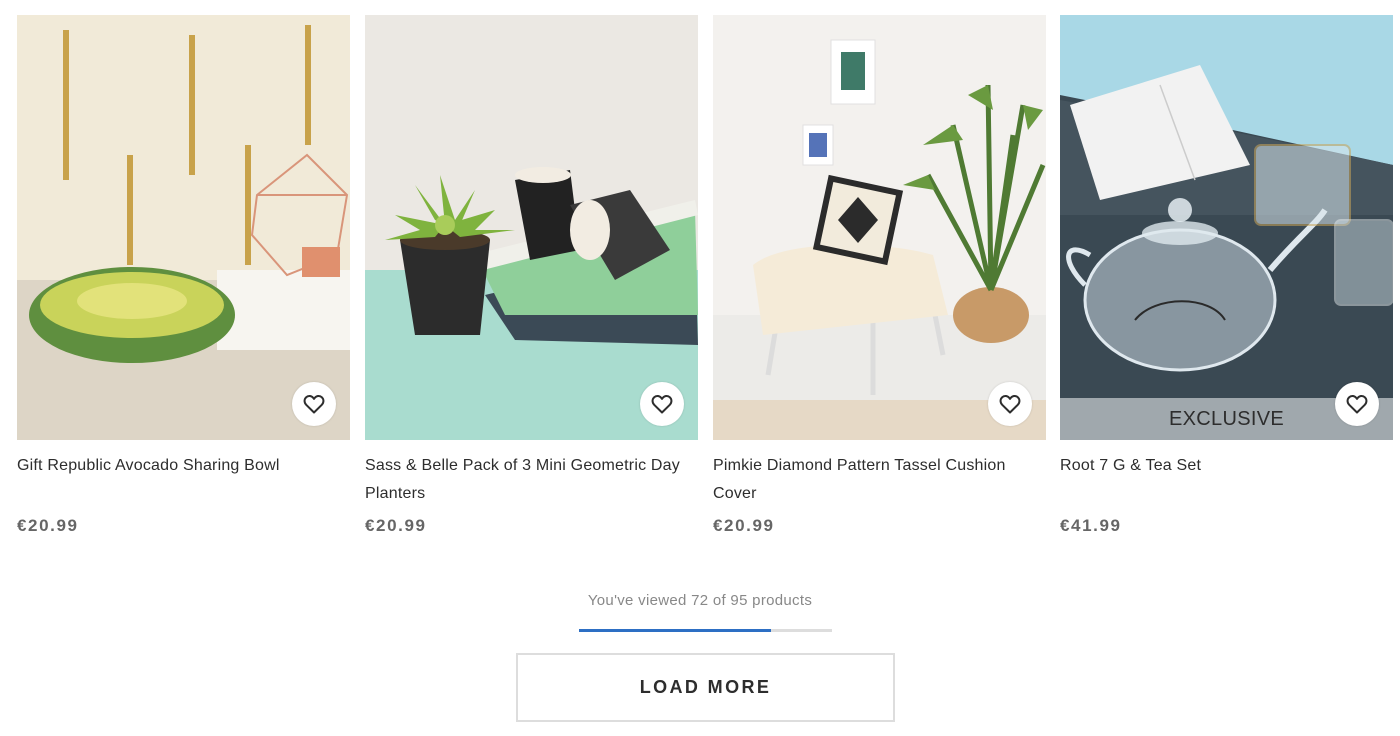 The height and width of the screenshot is (736, 1400). I want to click on product-price: €41.99, so click(1091, 525).